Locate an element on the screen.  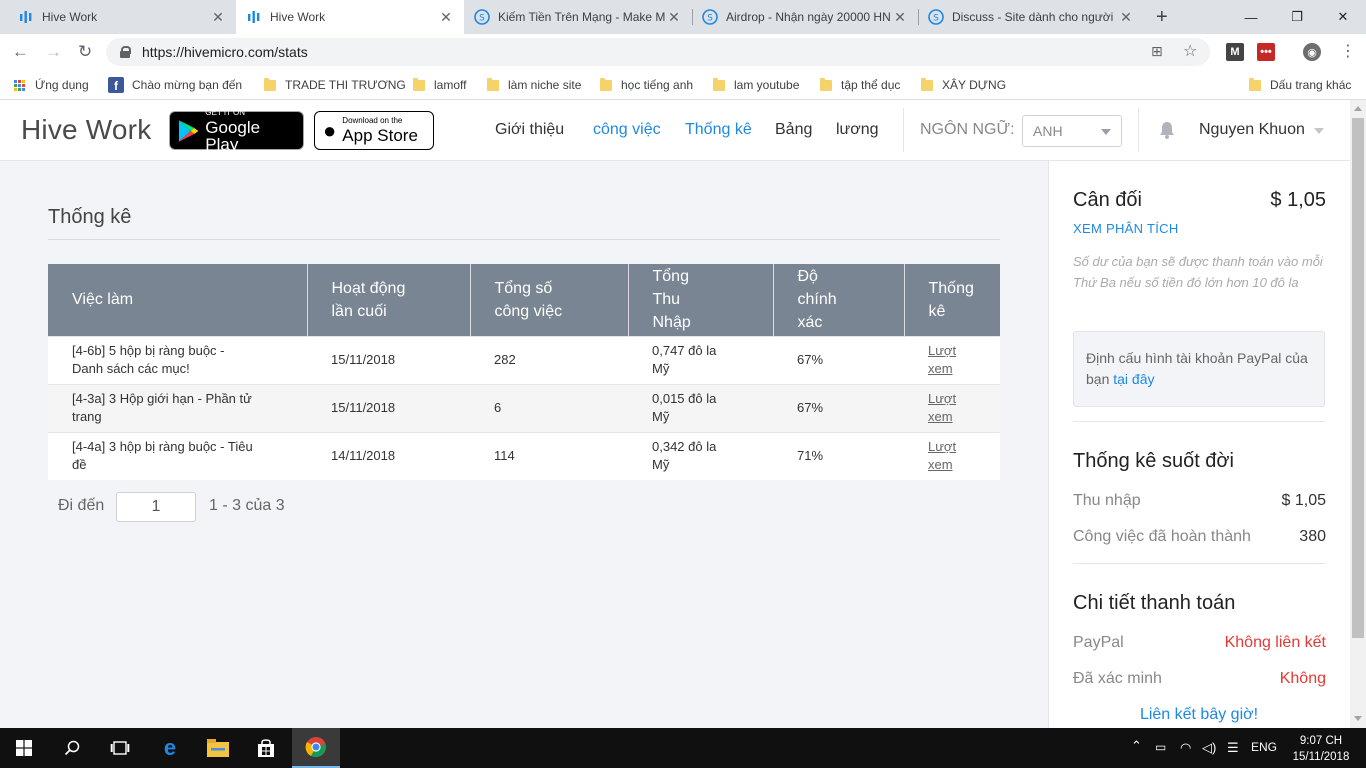
bookmark-folder: tập thể dục is located at coordinates (860, 85).